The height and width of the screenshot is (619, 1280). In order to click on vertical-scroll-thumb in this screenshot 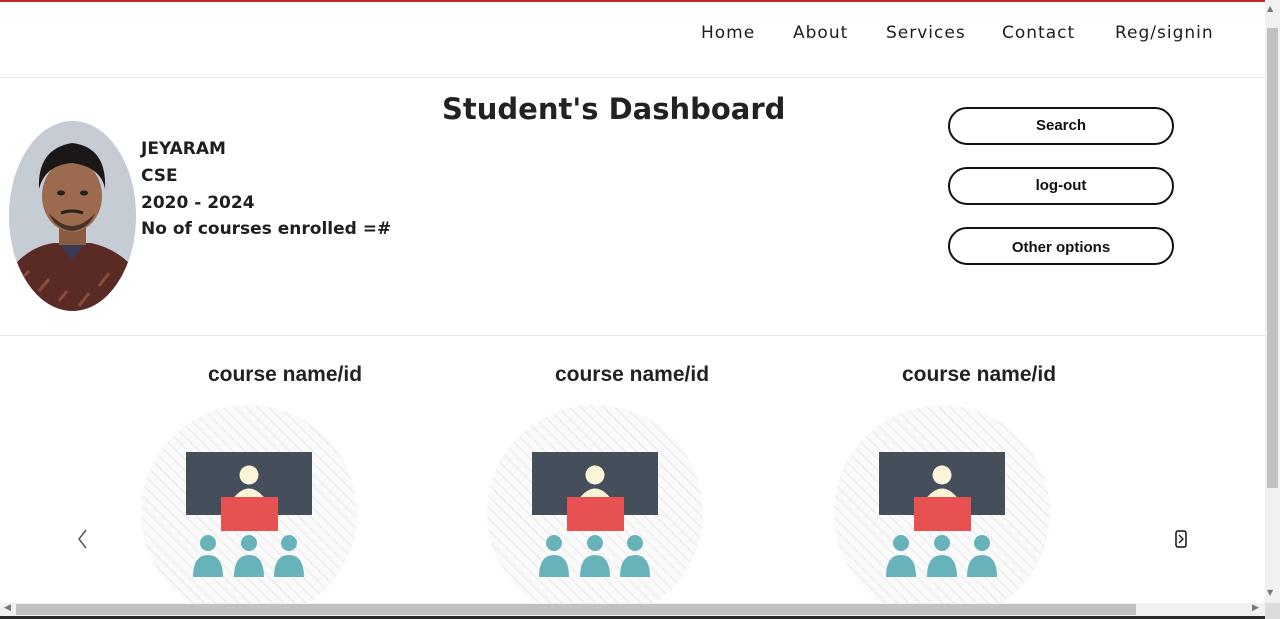, I will do `click(1272, 258)`.